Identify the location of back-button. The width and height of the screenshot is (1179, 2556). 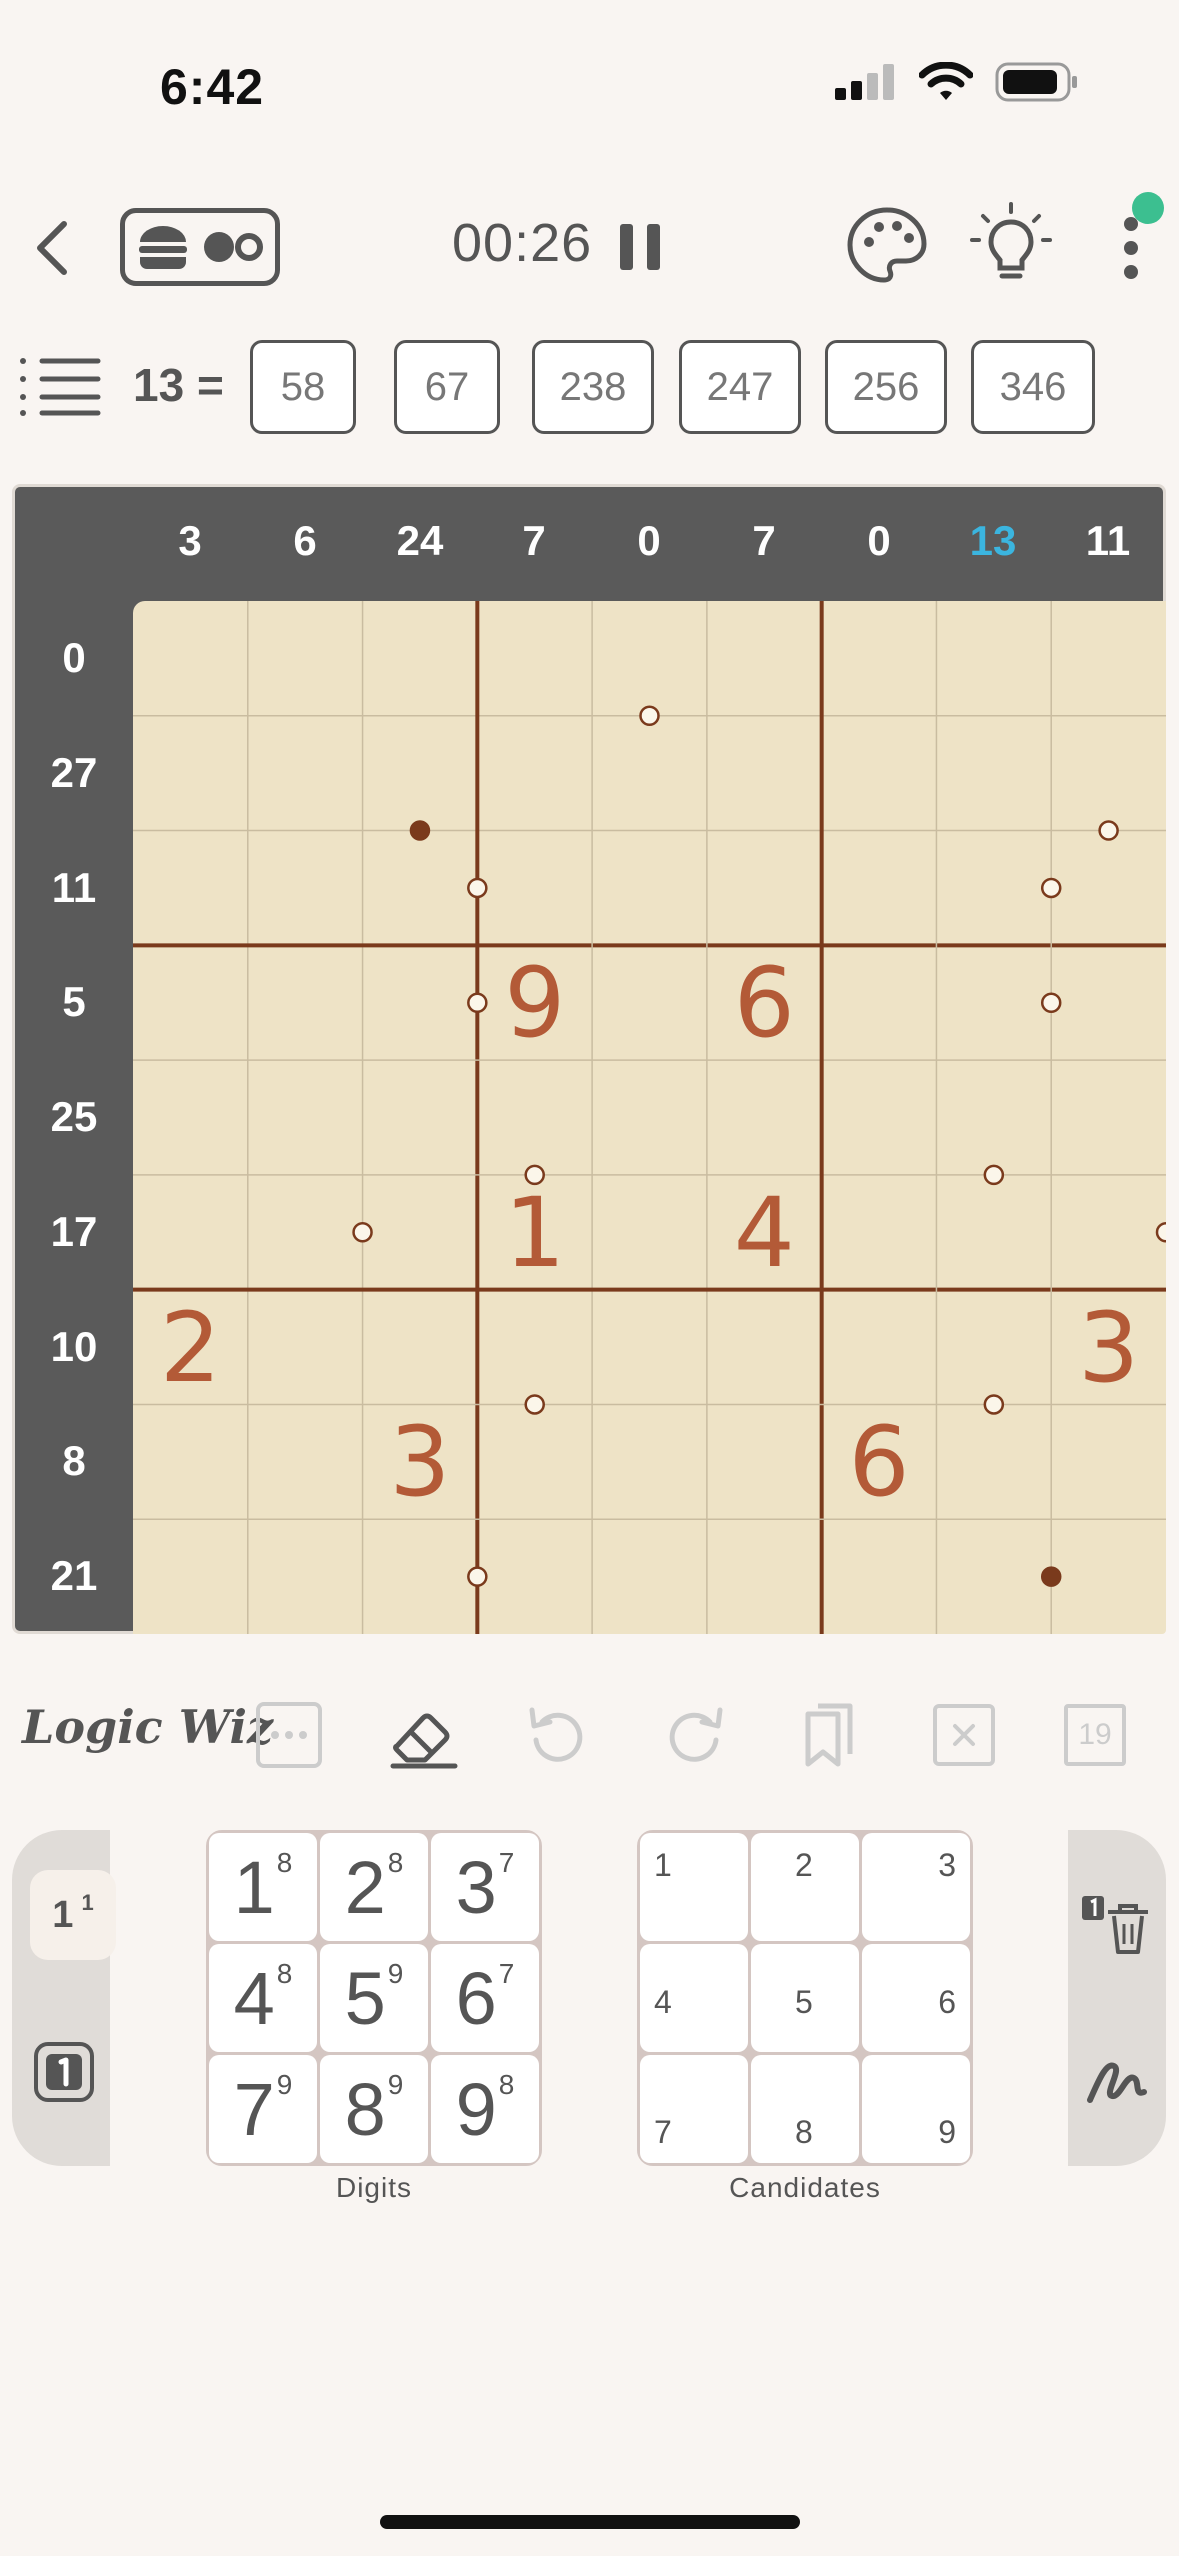
(52, 248).